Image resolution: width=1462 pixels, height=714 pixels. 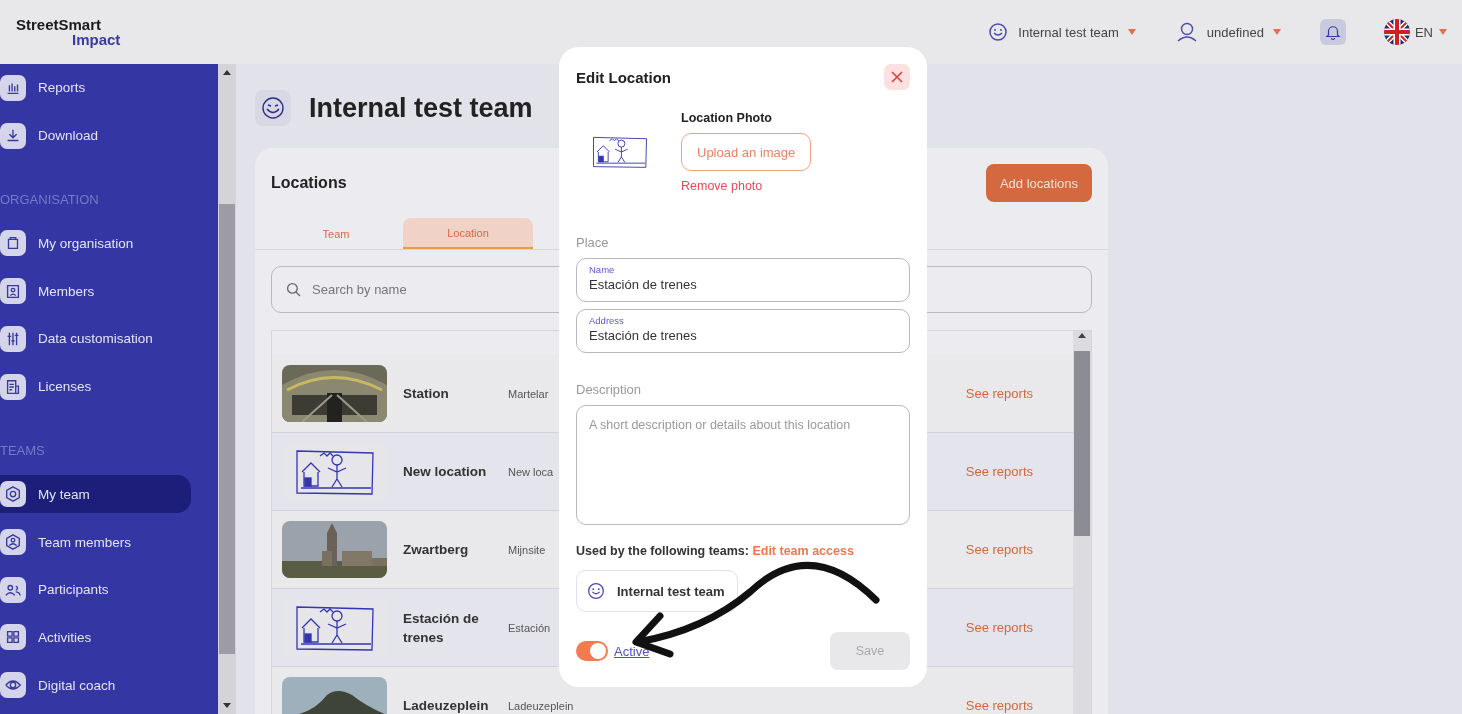 I want to click on card-title: Locations, so click(x=309, y=183).